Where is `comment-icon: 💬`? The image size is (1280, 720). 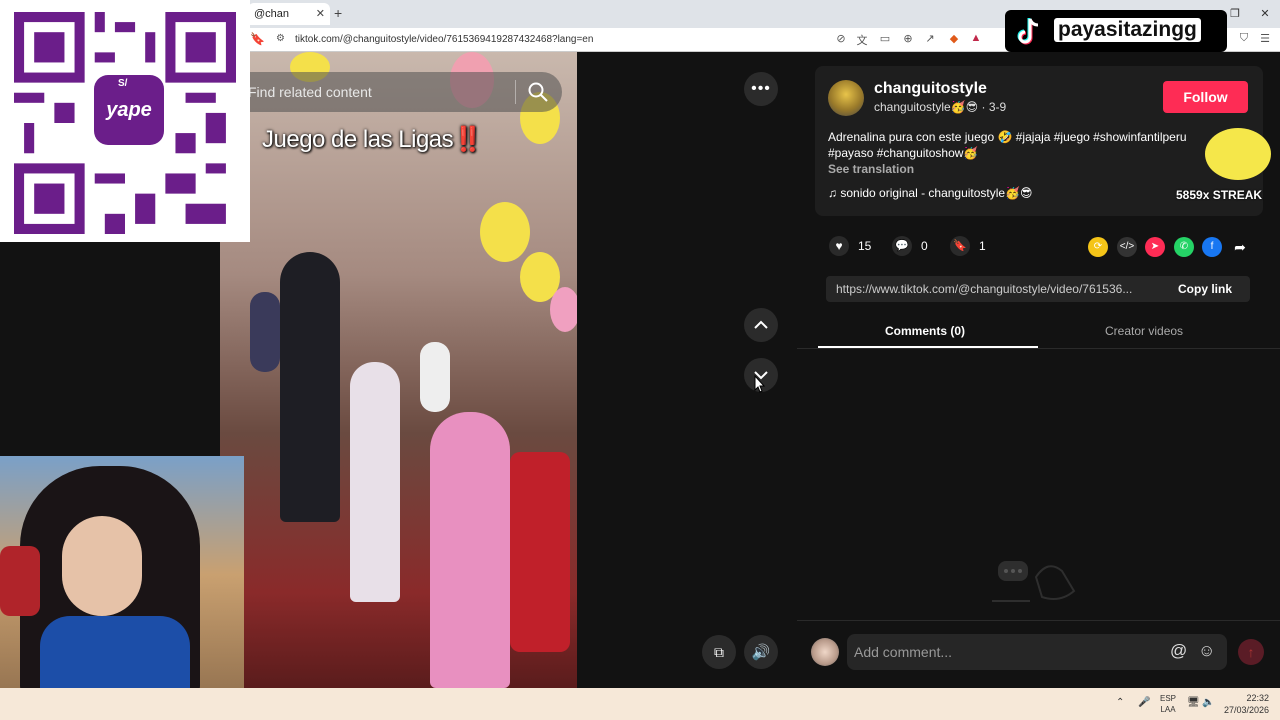
comment-icon: 💬 is located at coordinates (902, 246).